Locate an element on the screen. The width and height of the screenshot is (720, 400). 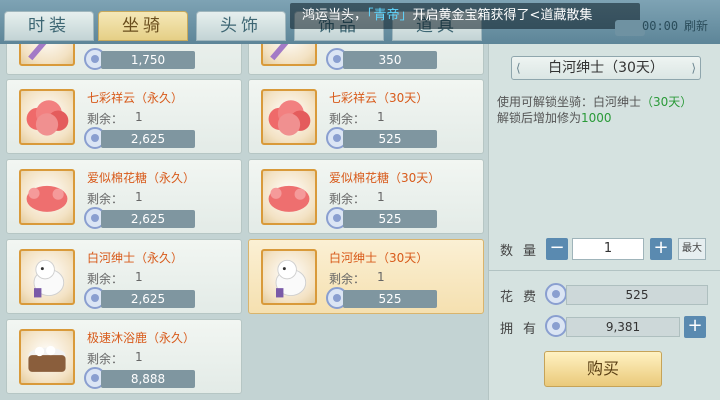
refresh-button: 刷新 is located at coordinates (696, 25).